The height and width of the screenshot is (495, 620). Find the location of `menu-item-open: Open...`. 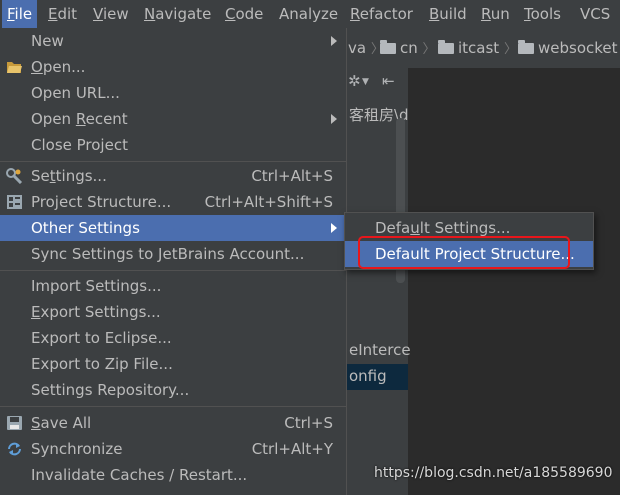

menu-item-open: Open... is located at coordinates (173, 67).